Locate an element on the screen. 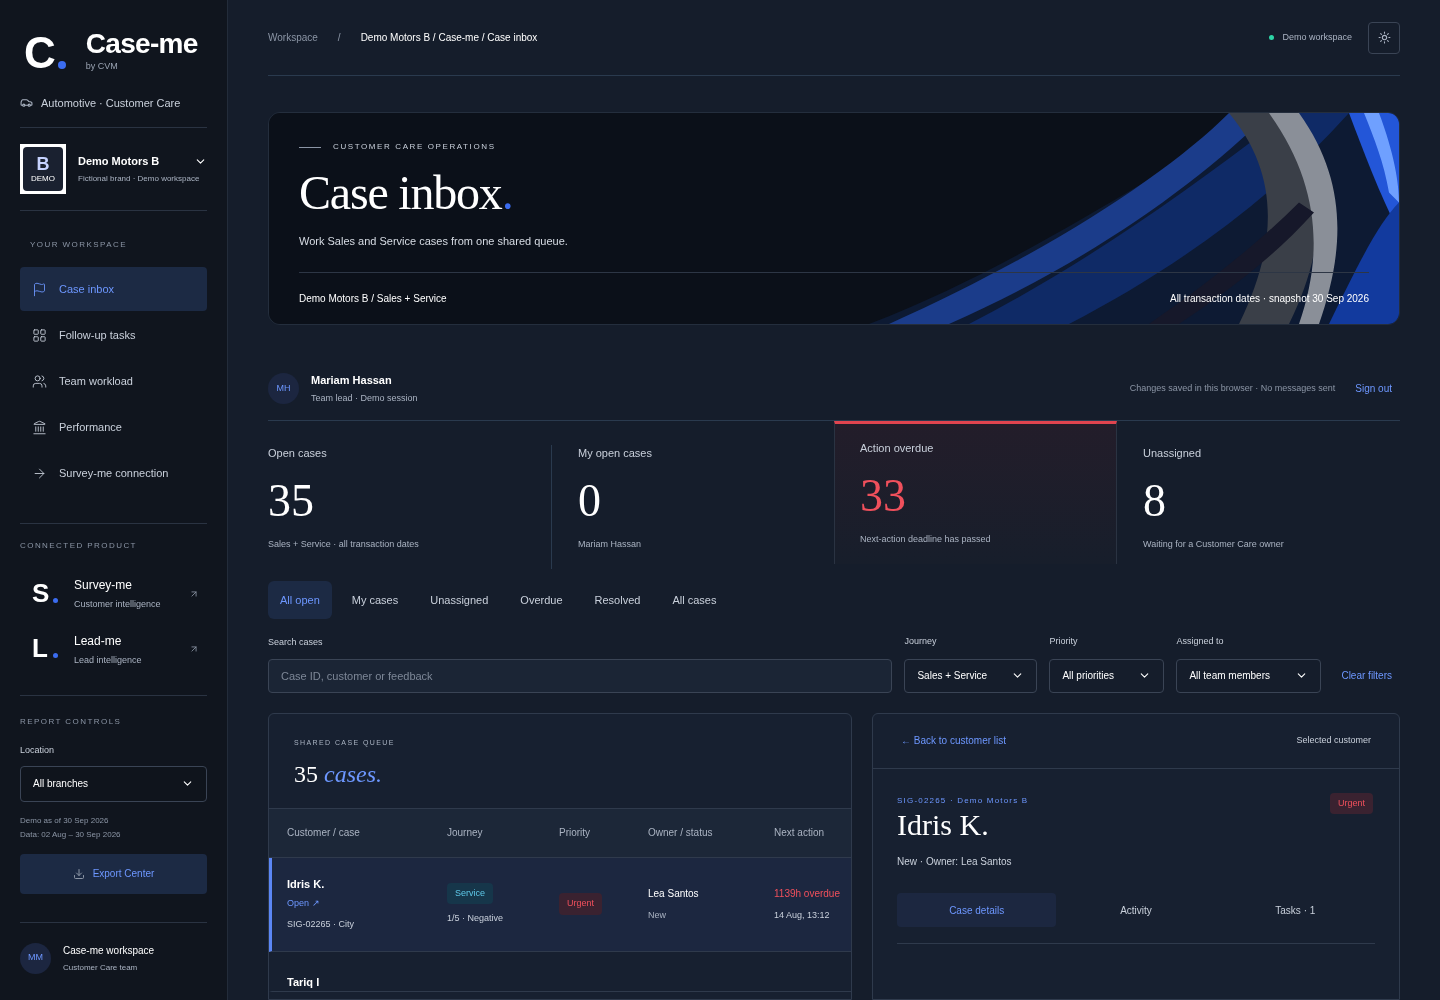 The image size is (1440, 1000). product-link: L Lead-me Lead intelligence is located at coordinates (113, 649).